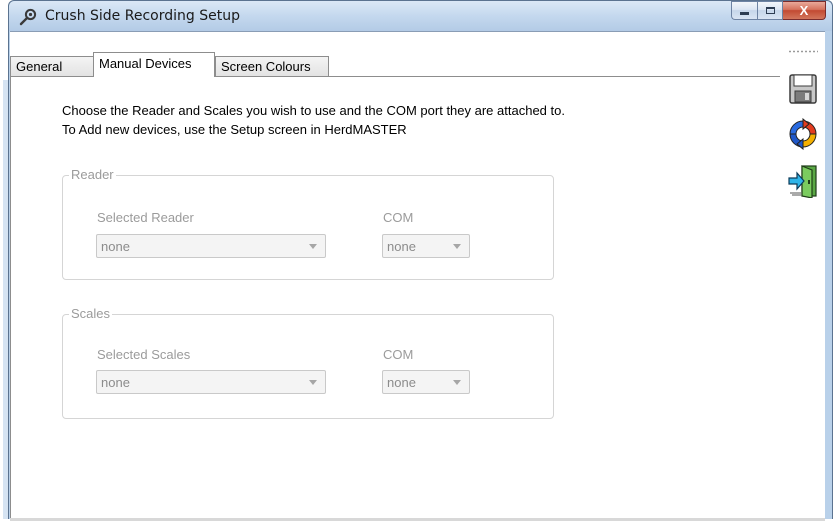 The width and height of the screenshot is (833, 521). What do you see at coordinates (803, 51) in the screenshot?
I see `toolbar-grip` at bounding box center [803, 51].